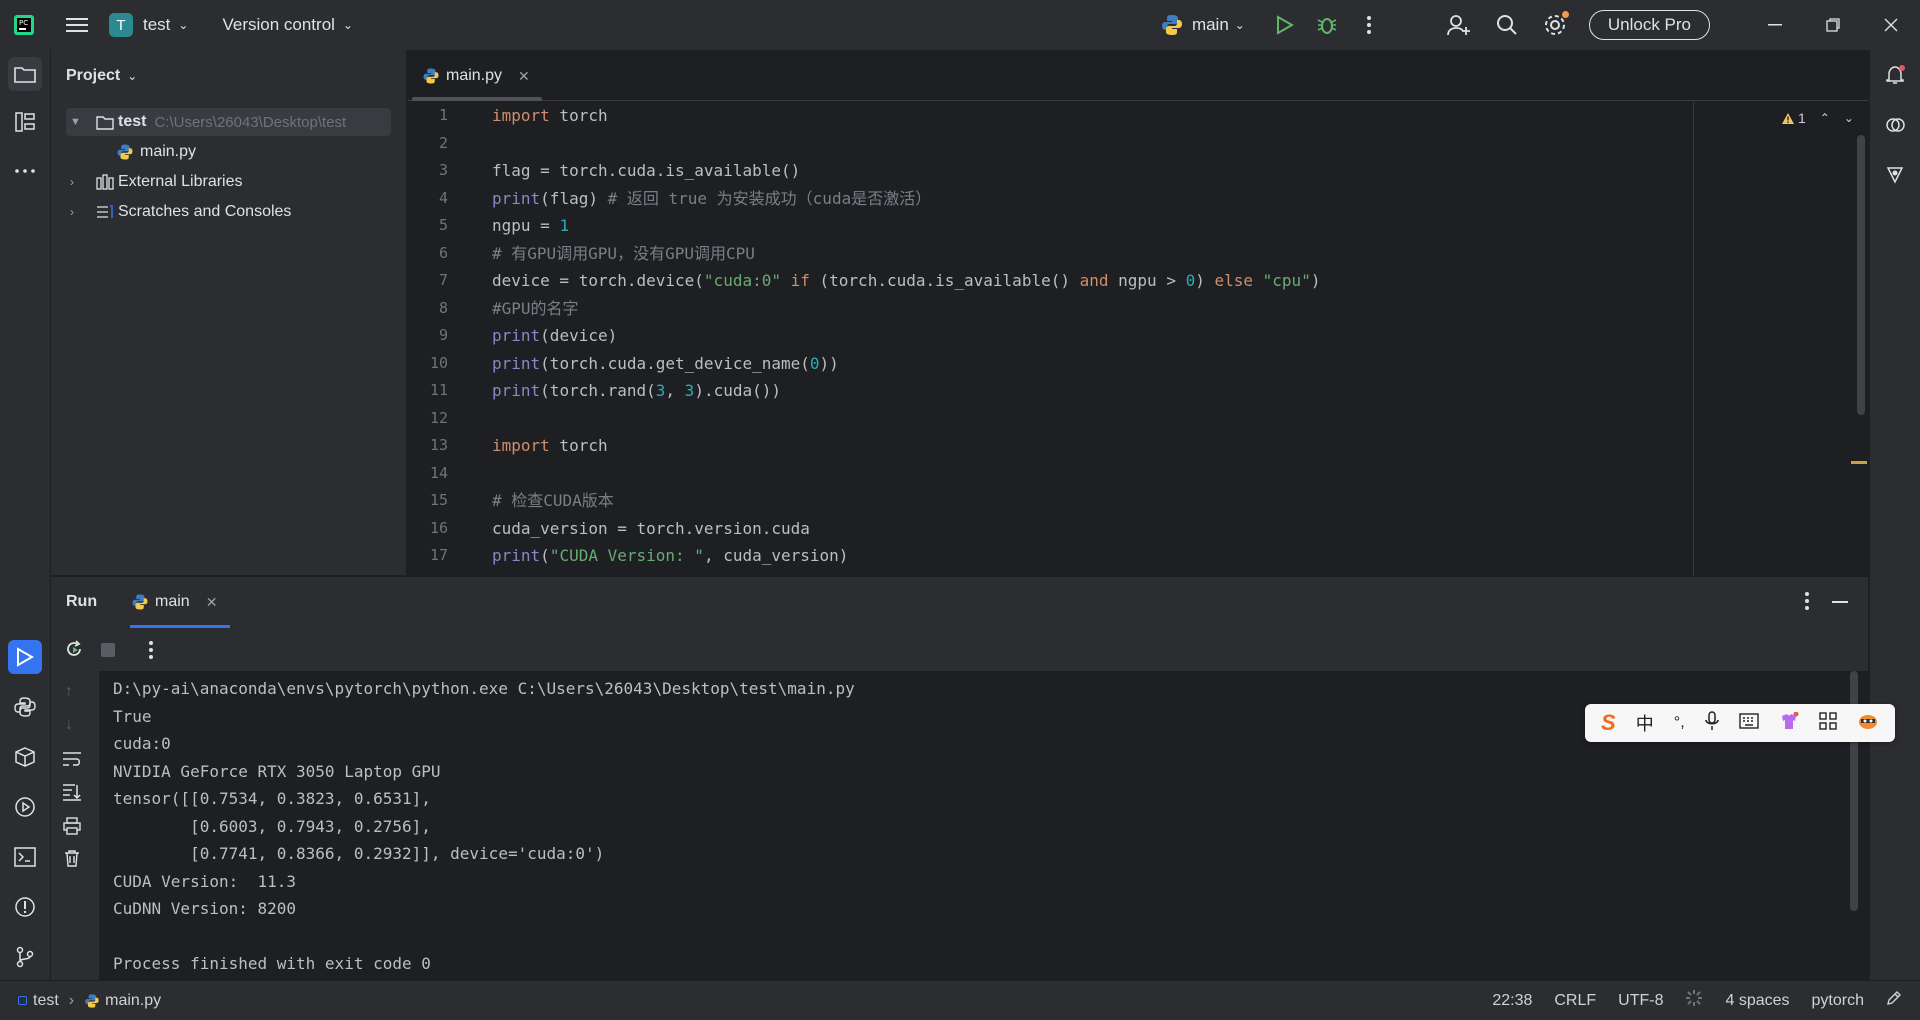 Image resolution: width=1920 pixels, height=1020 pixels. What do you see at coordinates (1369, 25) in the screenshot?
I see `more-actions-icon` at bounding box center [1369, 25].